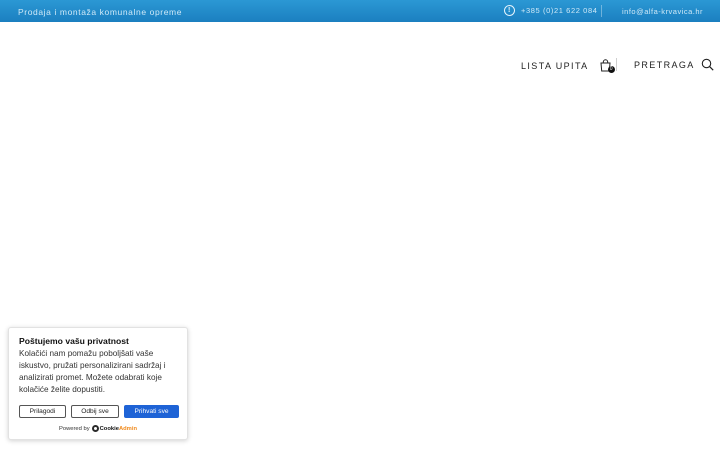 The width and height of the screenshot is (720, 450). Describe the element at coordinates (707, 64) in the screenshot. I see `search-icon` at that location.